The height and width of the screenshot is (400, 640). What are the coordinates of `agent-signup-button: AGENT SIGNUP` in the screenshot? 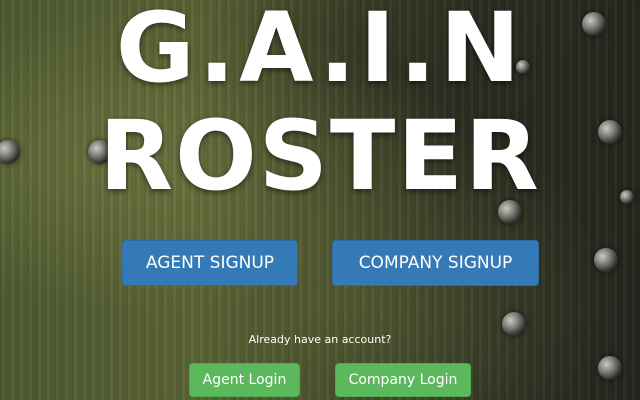 It's located at (210, 263).